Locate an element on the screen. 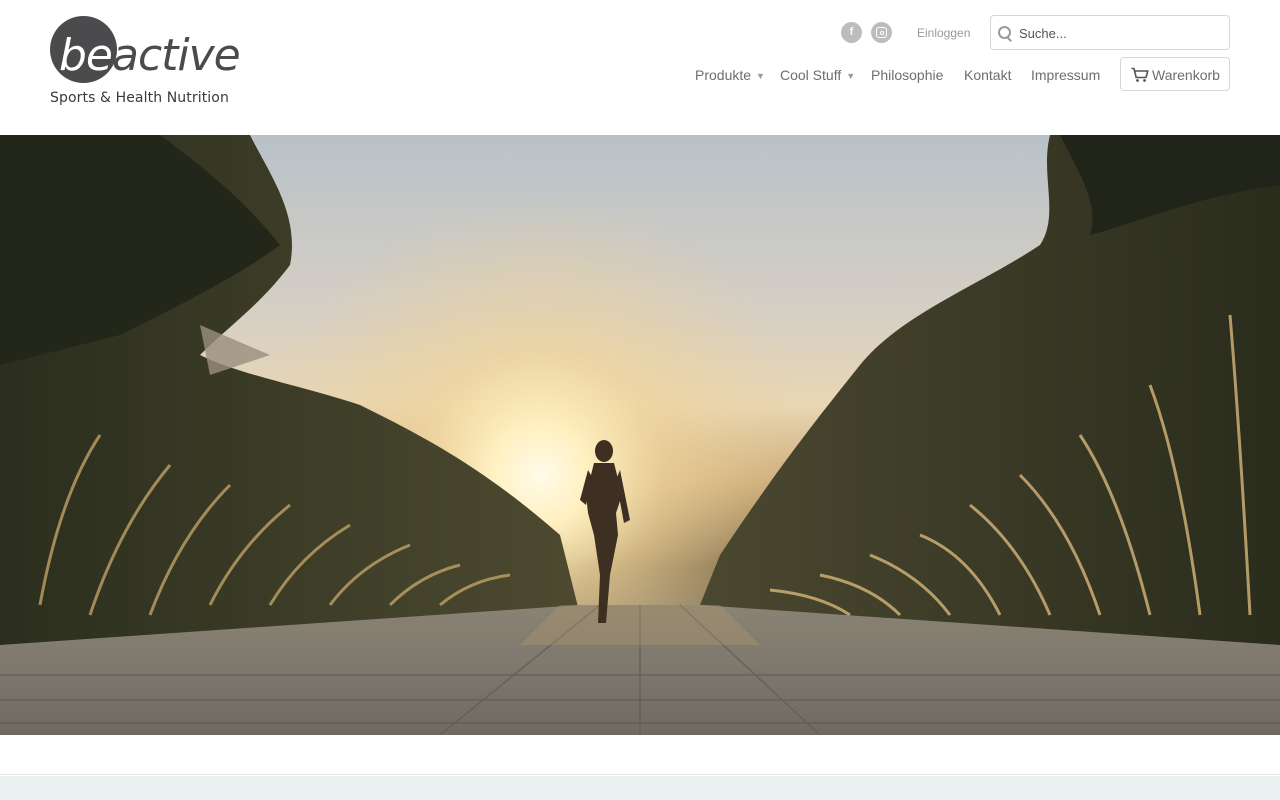 Image resolution: width=1280 pixels, height=800 pixels. instagram-icon is located at coordinates (881, 32).